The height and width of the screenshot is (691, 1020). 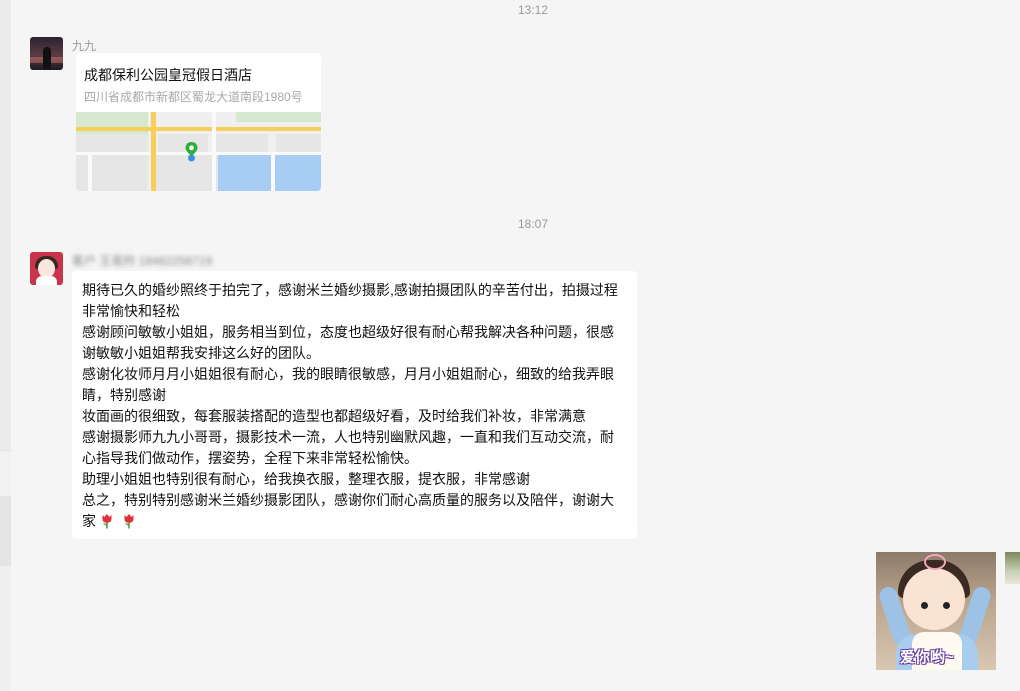 I want to click on map-road-horizontal, so click(x=198, y=129).